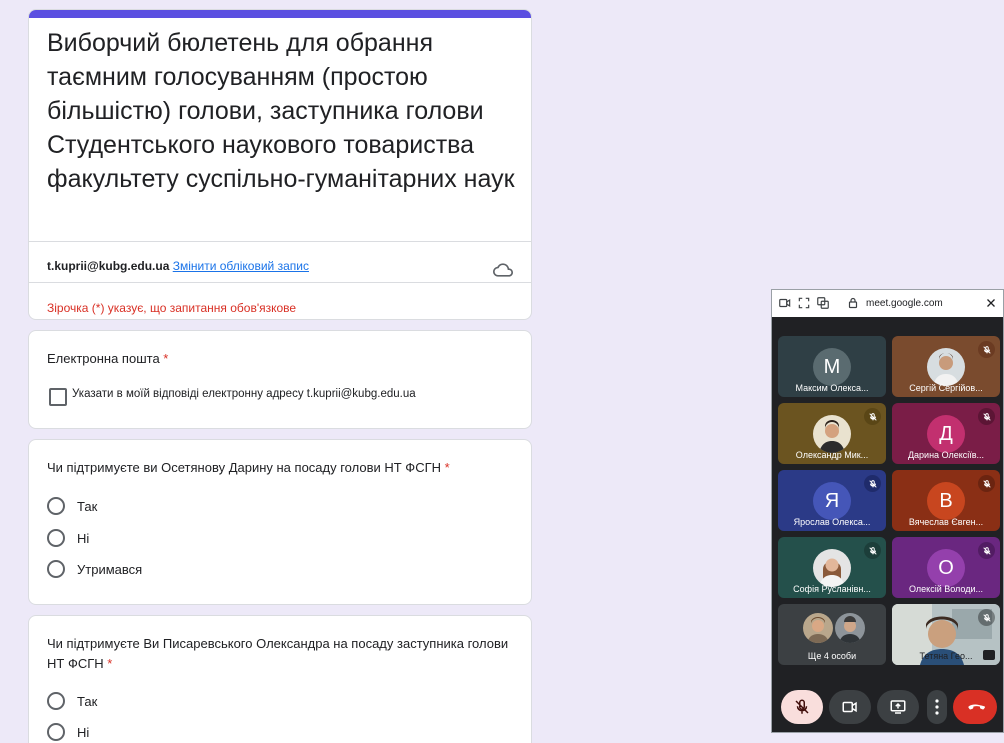 The width and height of the screenshot is (1004, 743). Describe the element at coordinates (991, 303) in the screenshot. I see `close-icon` at that location.